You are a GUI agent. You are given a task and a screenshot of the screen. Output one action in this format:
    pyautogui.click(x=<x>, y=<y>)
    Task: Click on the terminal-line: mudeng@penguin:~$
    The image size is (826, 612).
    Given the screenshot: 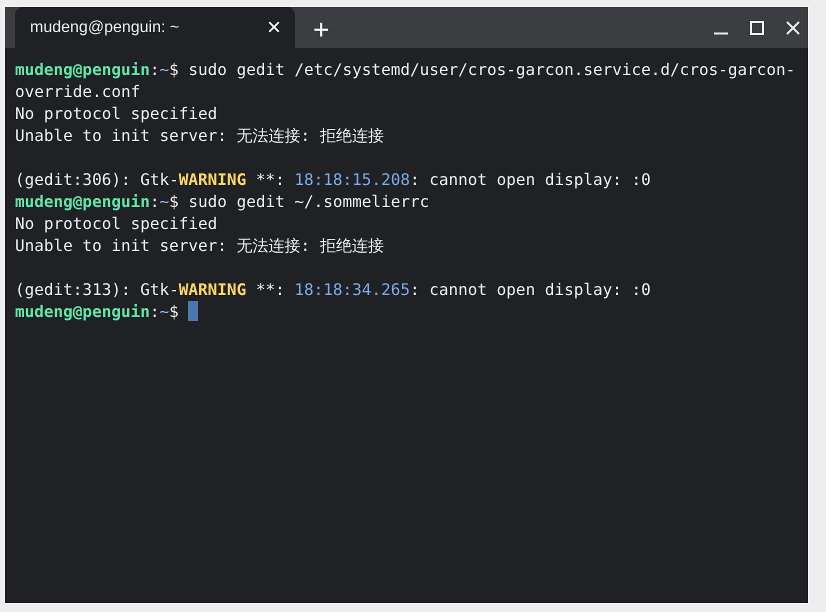 What is the action you would take?
    pyautogui.click(x=97, y=311)
    